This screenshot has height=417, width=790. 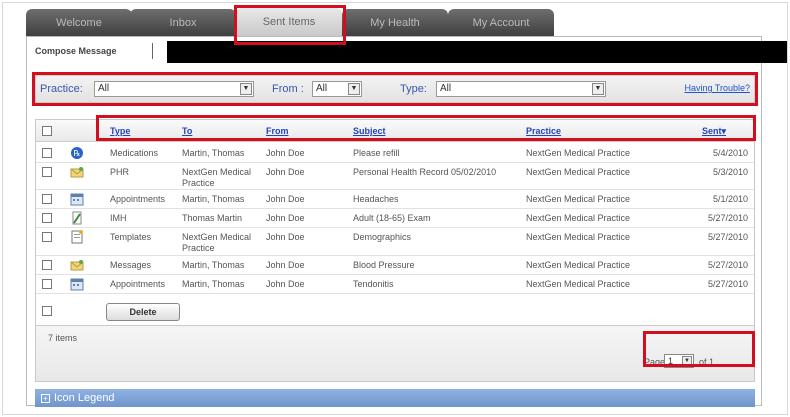 I want to click on cell-sent: 5/1/2010, so click(x=730, y=199).